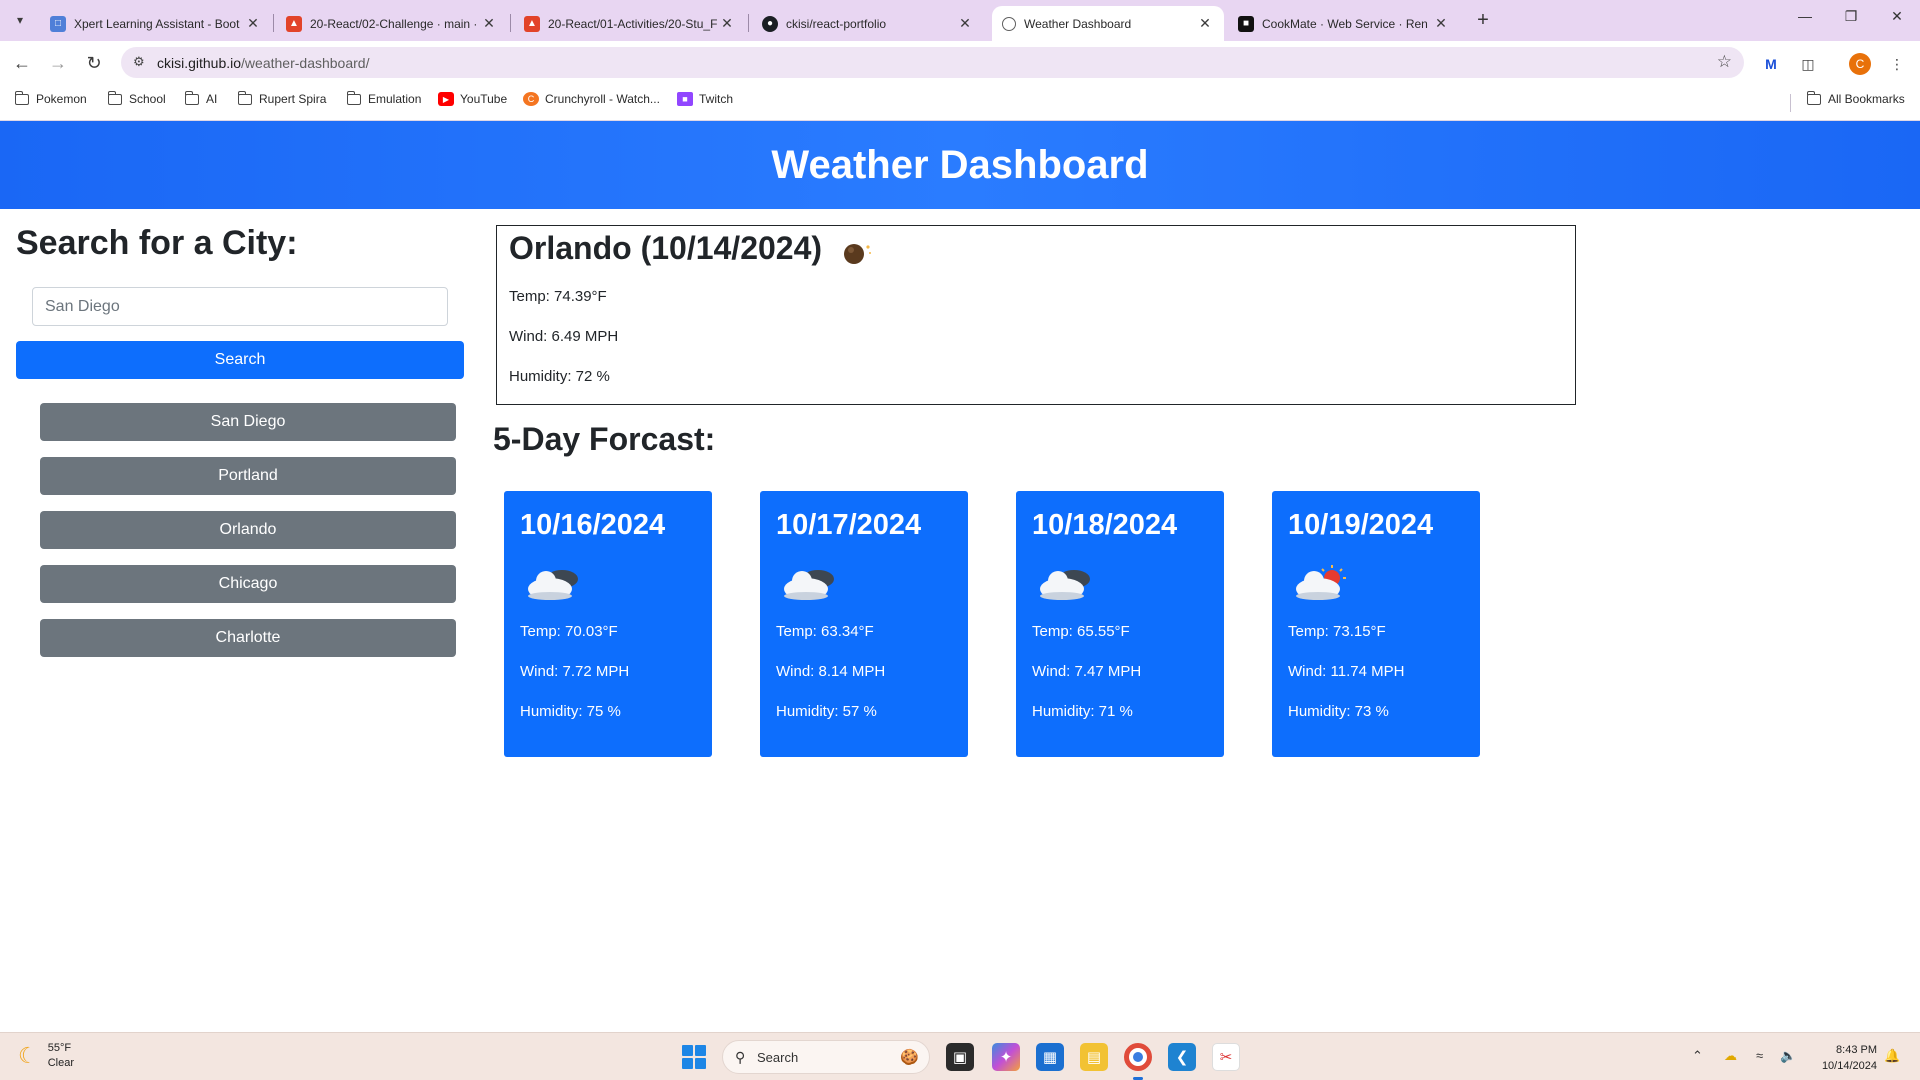 The width and height of the screenshot is (1920, 1080). I want to click on all-bookmarks-button: All Bookmarks, so click(1855, 98).